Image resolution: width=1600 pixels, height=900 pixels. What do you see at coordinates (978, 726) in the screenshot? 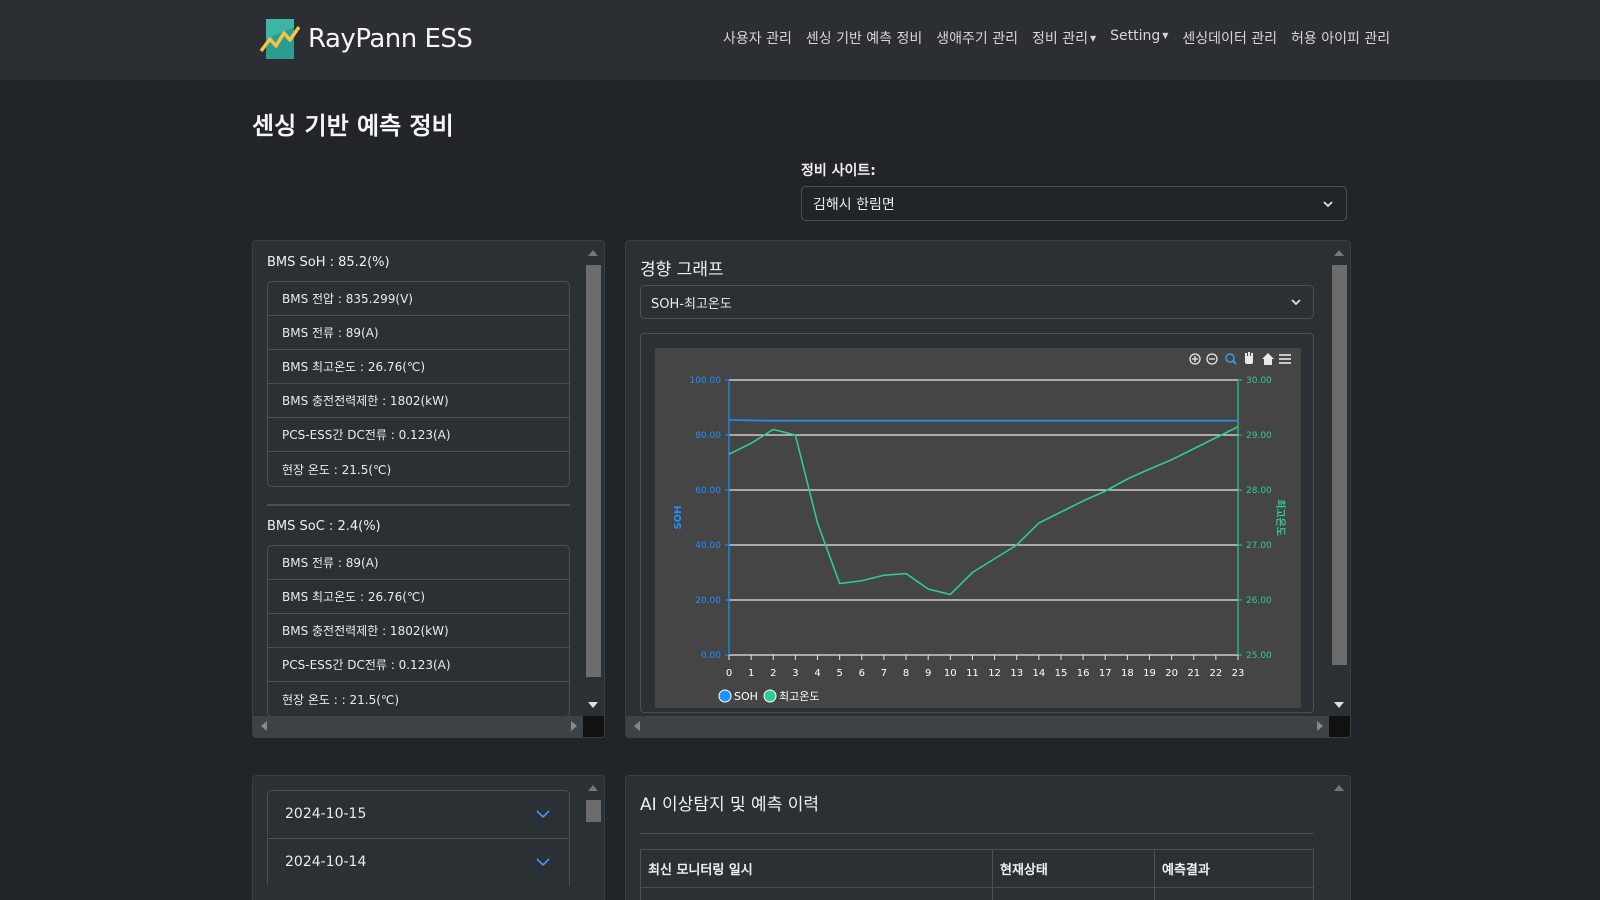
I see `trend-horizontal-scrollbar` at bounding box center [978, 726].